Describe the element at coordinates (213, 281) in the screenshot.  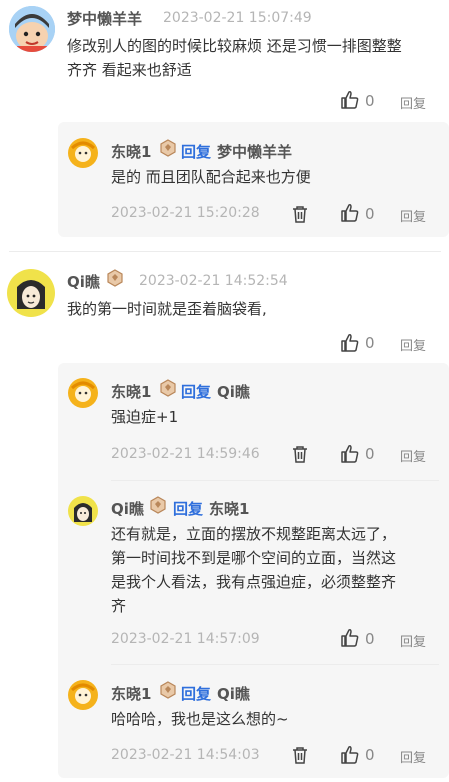
I see `comment-timestamp: 2023-02-21 14:52:54` at that location.